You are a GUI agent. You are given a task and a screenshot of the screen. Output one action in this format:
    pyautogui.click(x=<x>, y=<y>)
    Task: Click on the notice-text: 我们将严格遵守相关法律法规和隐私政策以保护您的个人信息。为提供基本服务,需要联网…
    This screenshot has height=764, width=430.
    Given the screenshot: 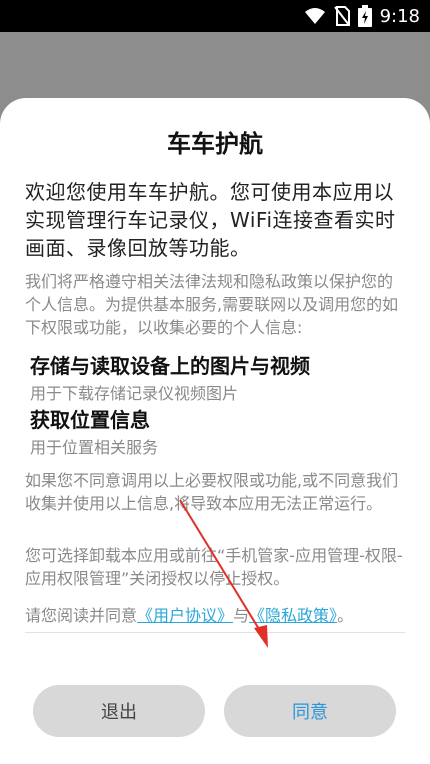 What is the action you would take?
    pyautogui.click(x=212, y=304)
    